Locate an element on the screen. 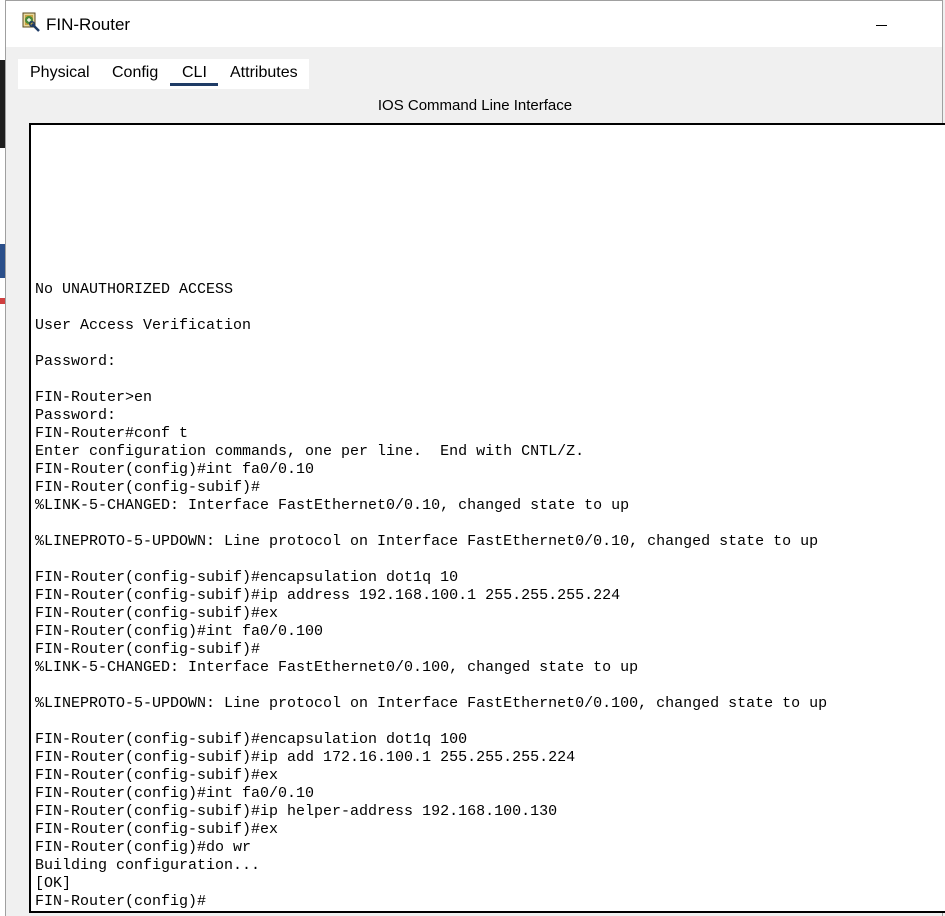 This screenshot has height=916, width=945. active-tab-indicator is located at coordinates (194, 84).